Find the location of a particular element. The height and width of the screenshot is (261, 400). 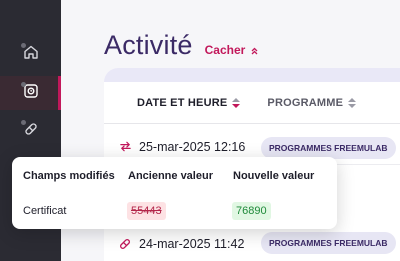

changed-field-name: Certificat is located at coordinates (45, 211).